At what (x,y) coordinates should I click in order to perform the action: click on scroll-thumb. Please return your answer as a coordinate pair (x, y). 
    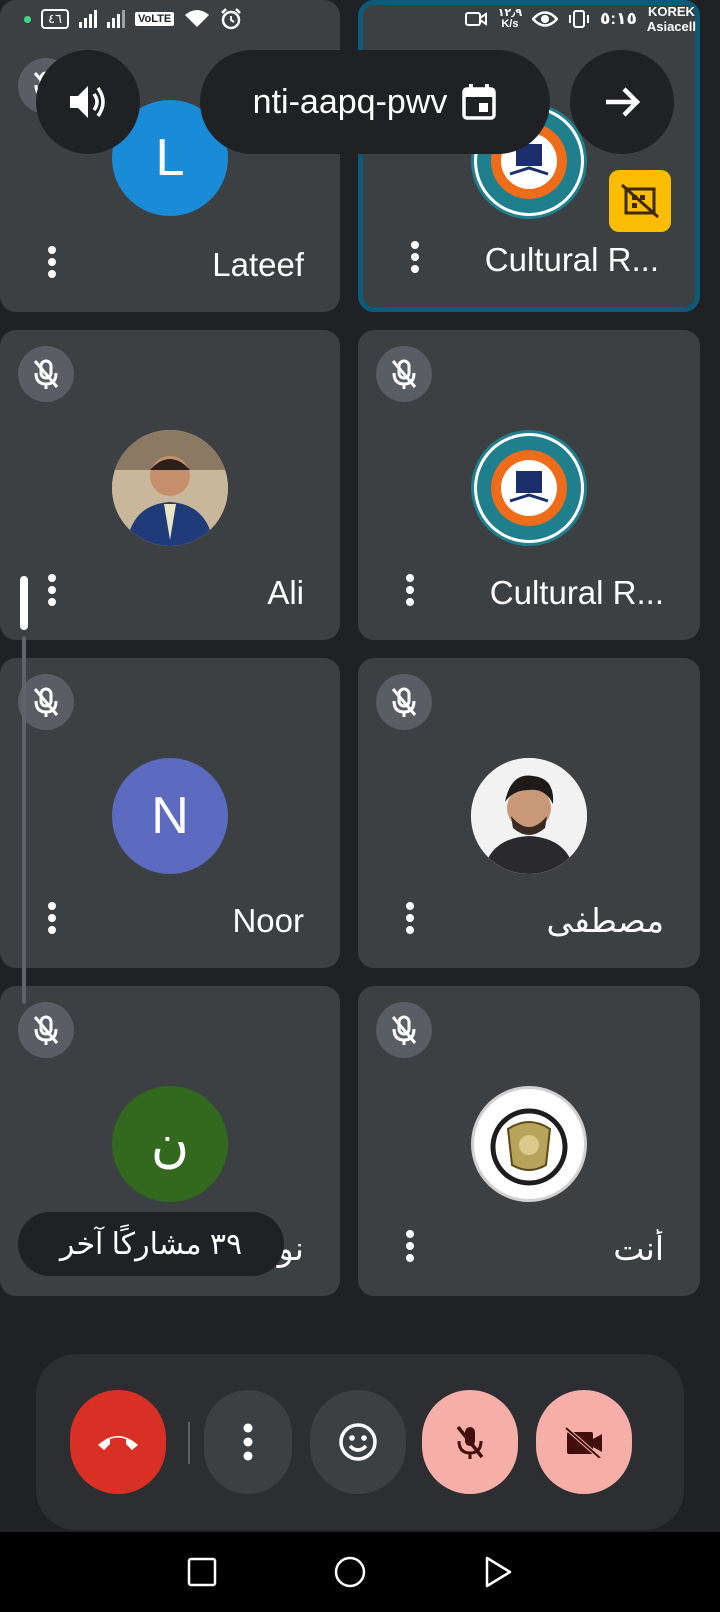
    Looking at the image, I should click on (24, 603).